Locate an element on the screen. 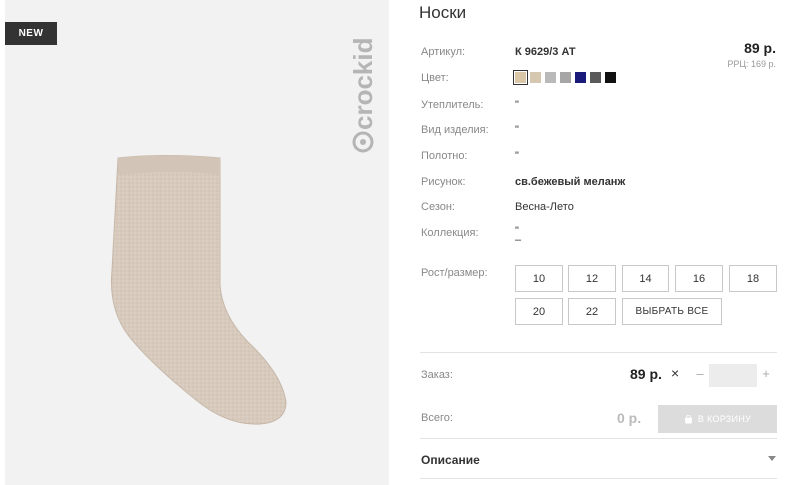 The image size is (800, 485). size-button-16: 16 is located at coordinates (699, 278).